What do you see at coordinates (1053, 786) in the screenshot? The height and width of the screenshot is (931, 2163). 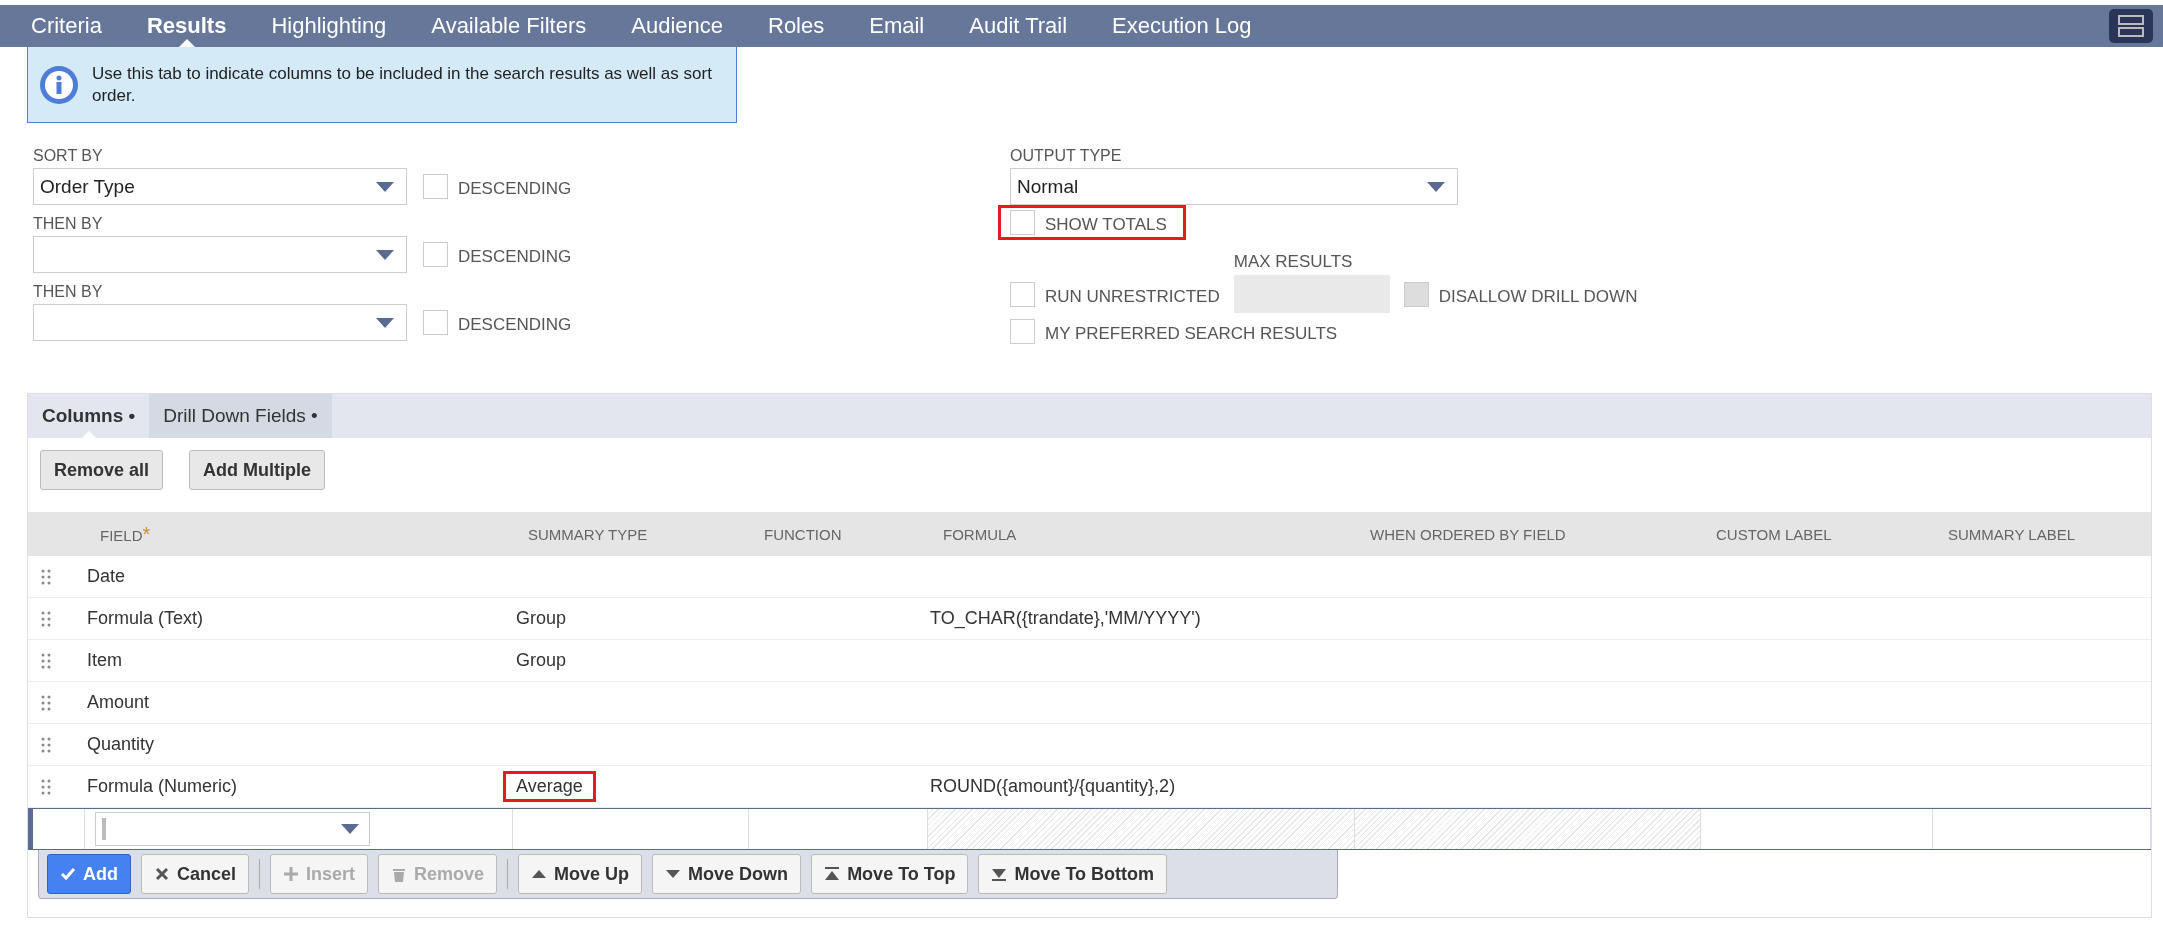 I see `table-cell: ROUND({amount}/{quantity},2)` at bounding box center [1053, 786].